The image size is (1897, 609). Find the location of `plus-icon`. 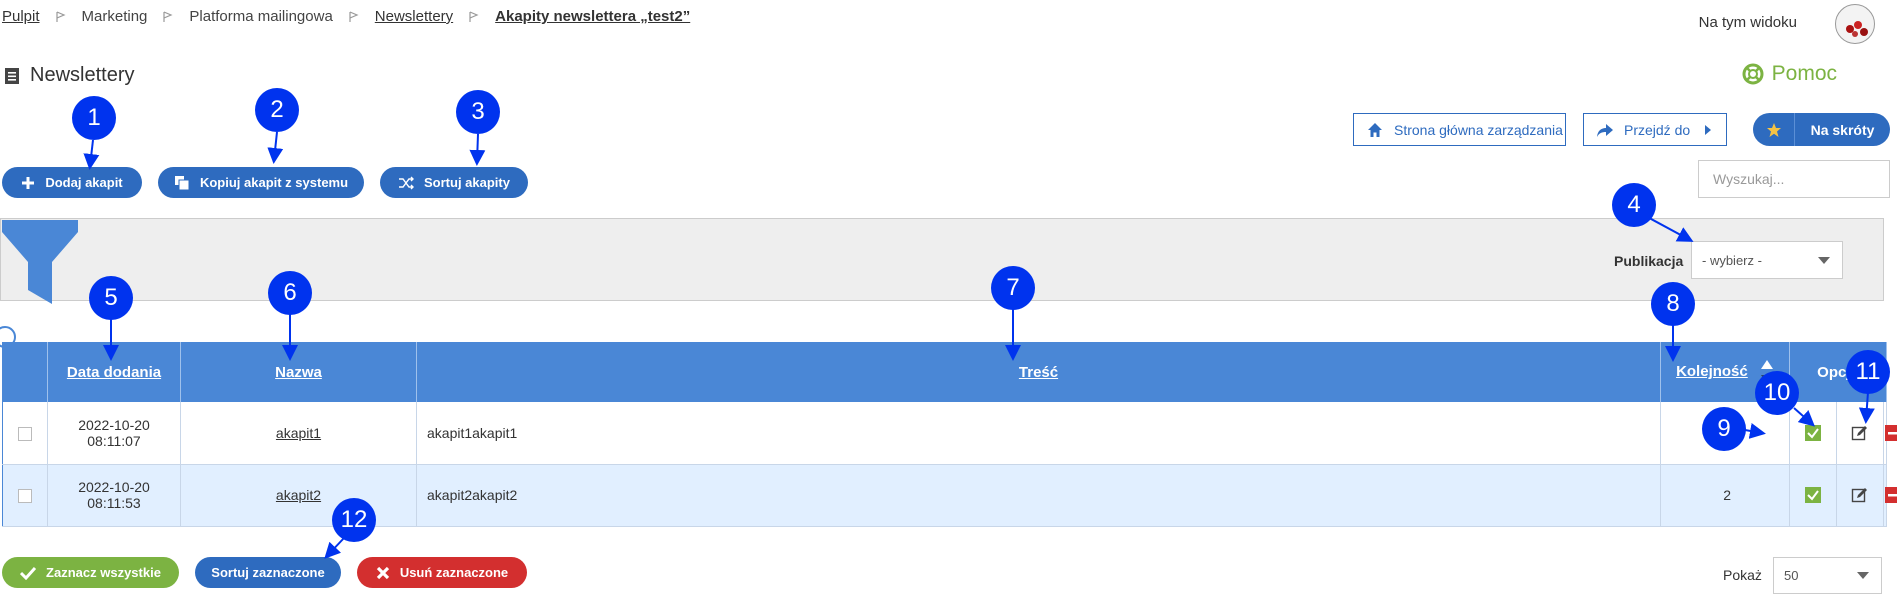

plus-icon is located at coordinates (28, 183).